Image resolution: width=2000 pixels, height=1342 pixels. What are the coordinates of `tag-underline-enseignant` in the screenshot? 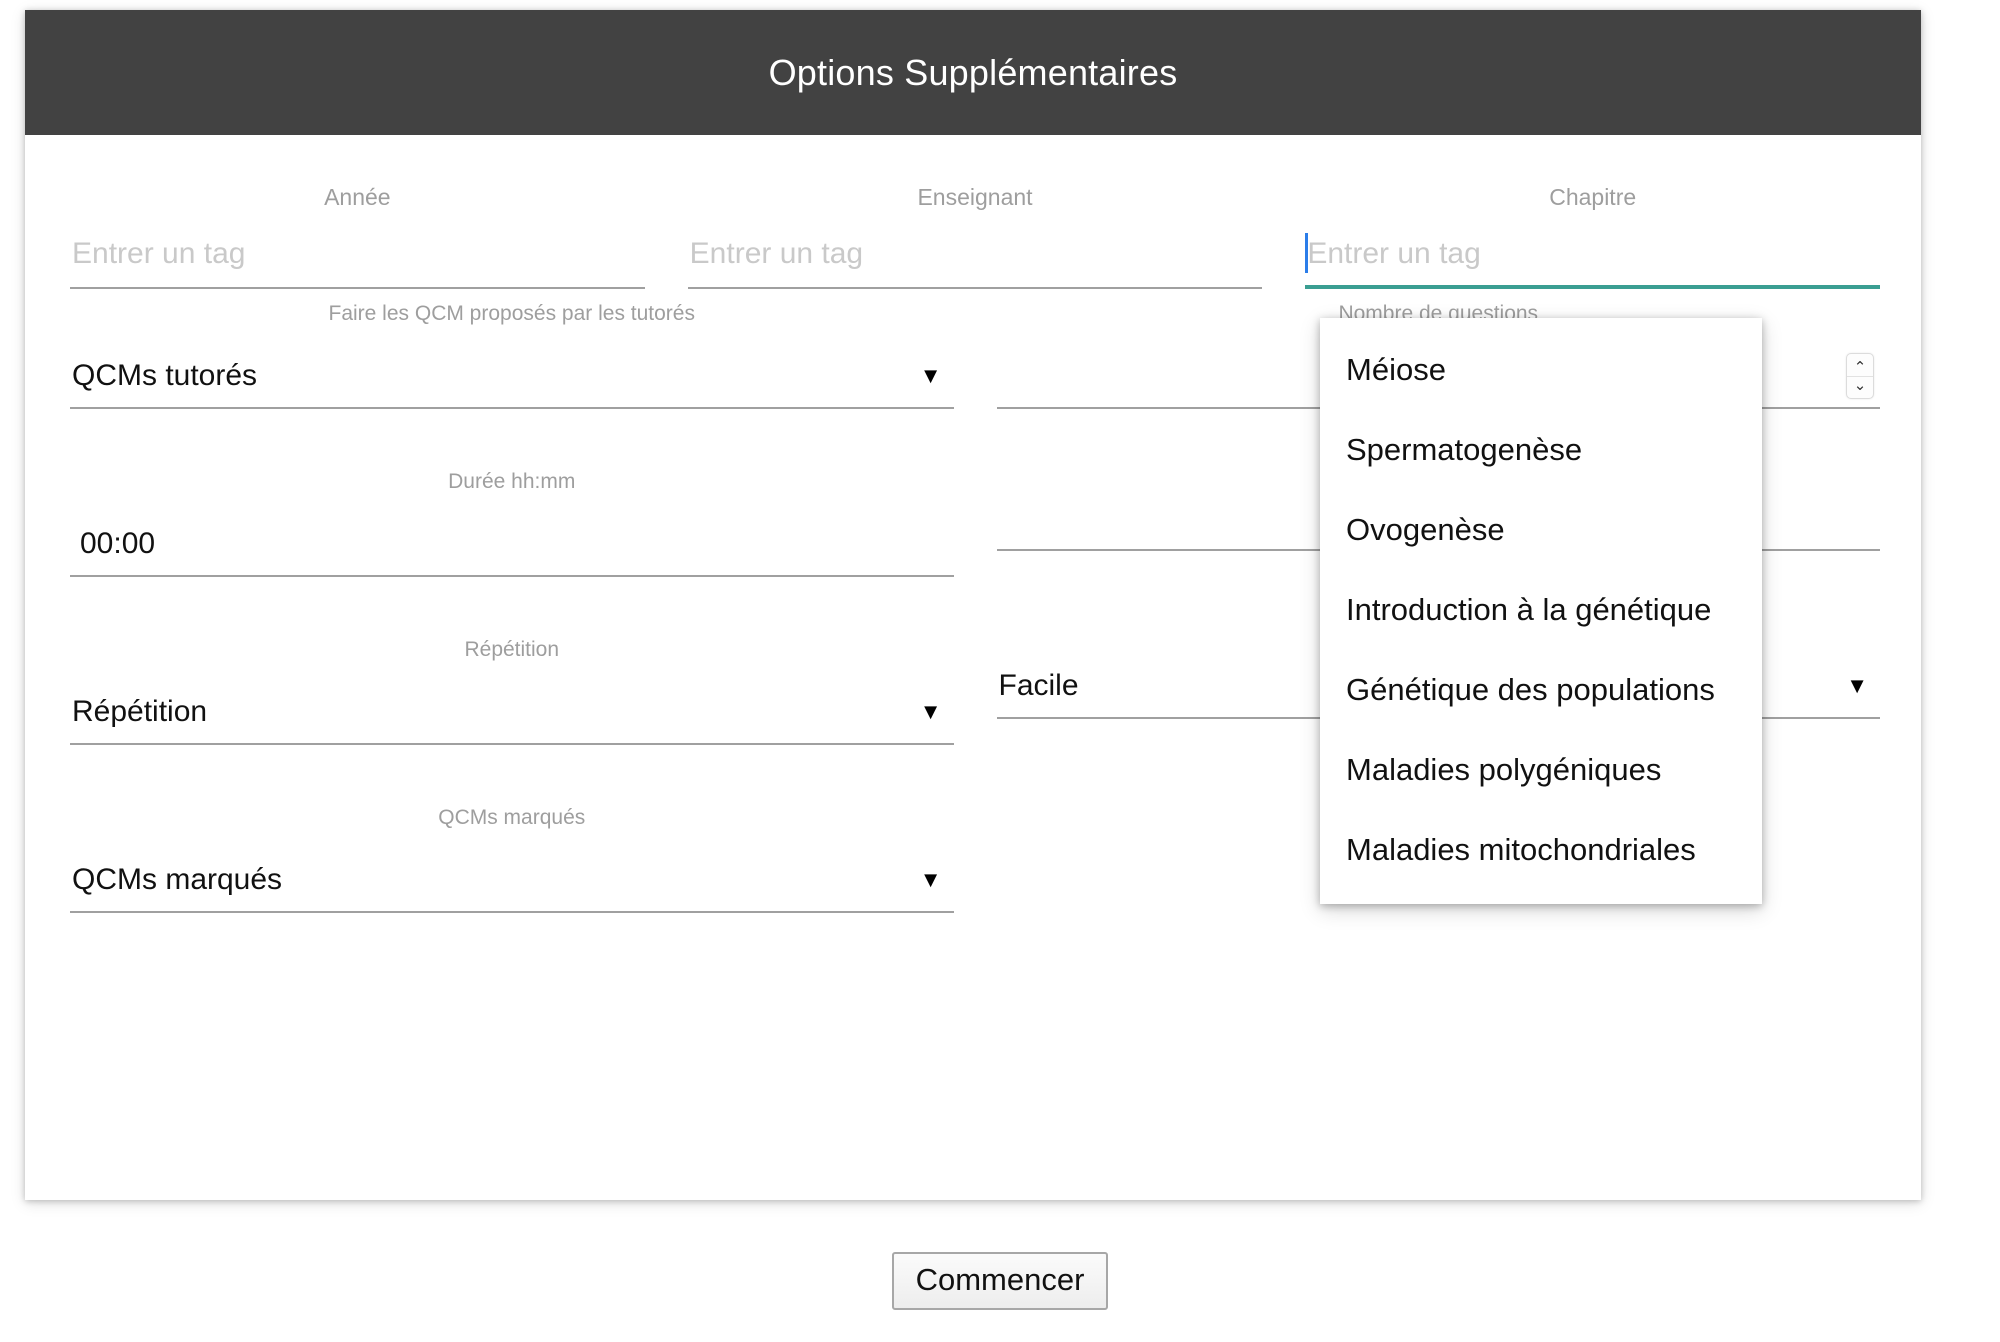 It's located at (975, 288).